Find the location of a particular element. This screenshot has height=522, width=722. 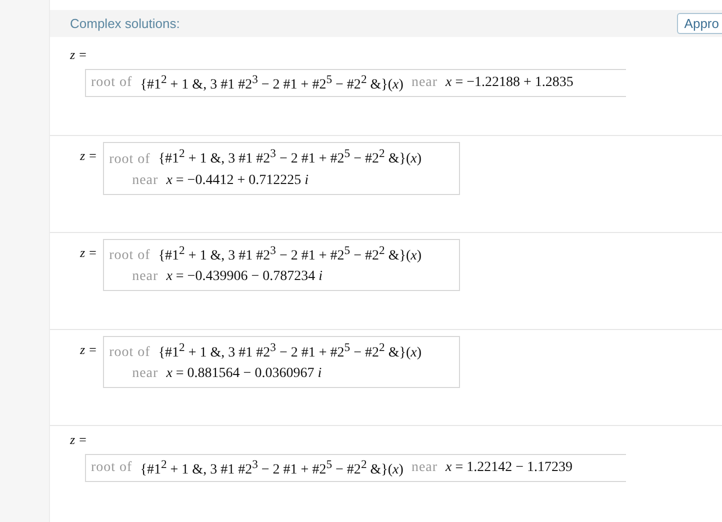

approx-value: x = −0.439906 − 0.787234 i is located at coordinates (244, 277).